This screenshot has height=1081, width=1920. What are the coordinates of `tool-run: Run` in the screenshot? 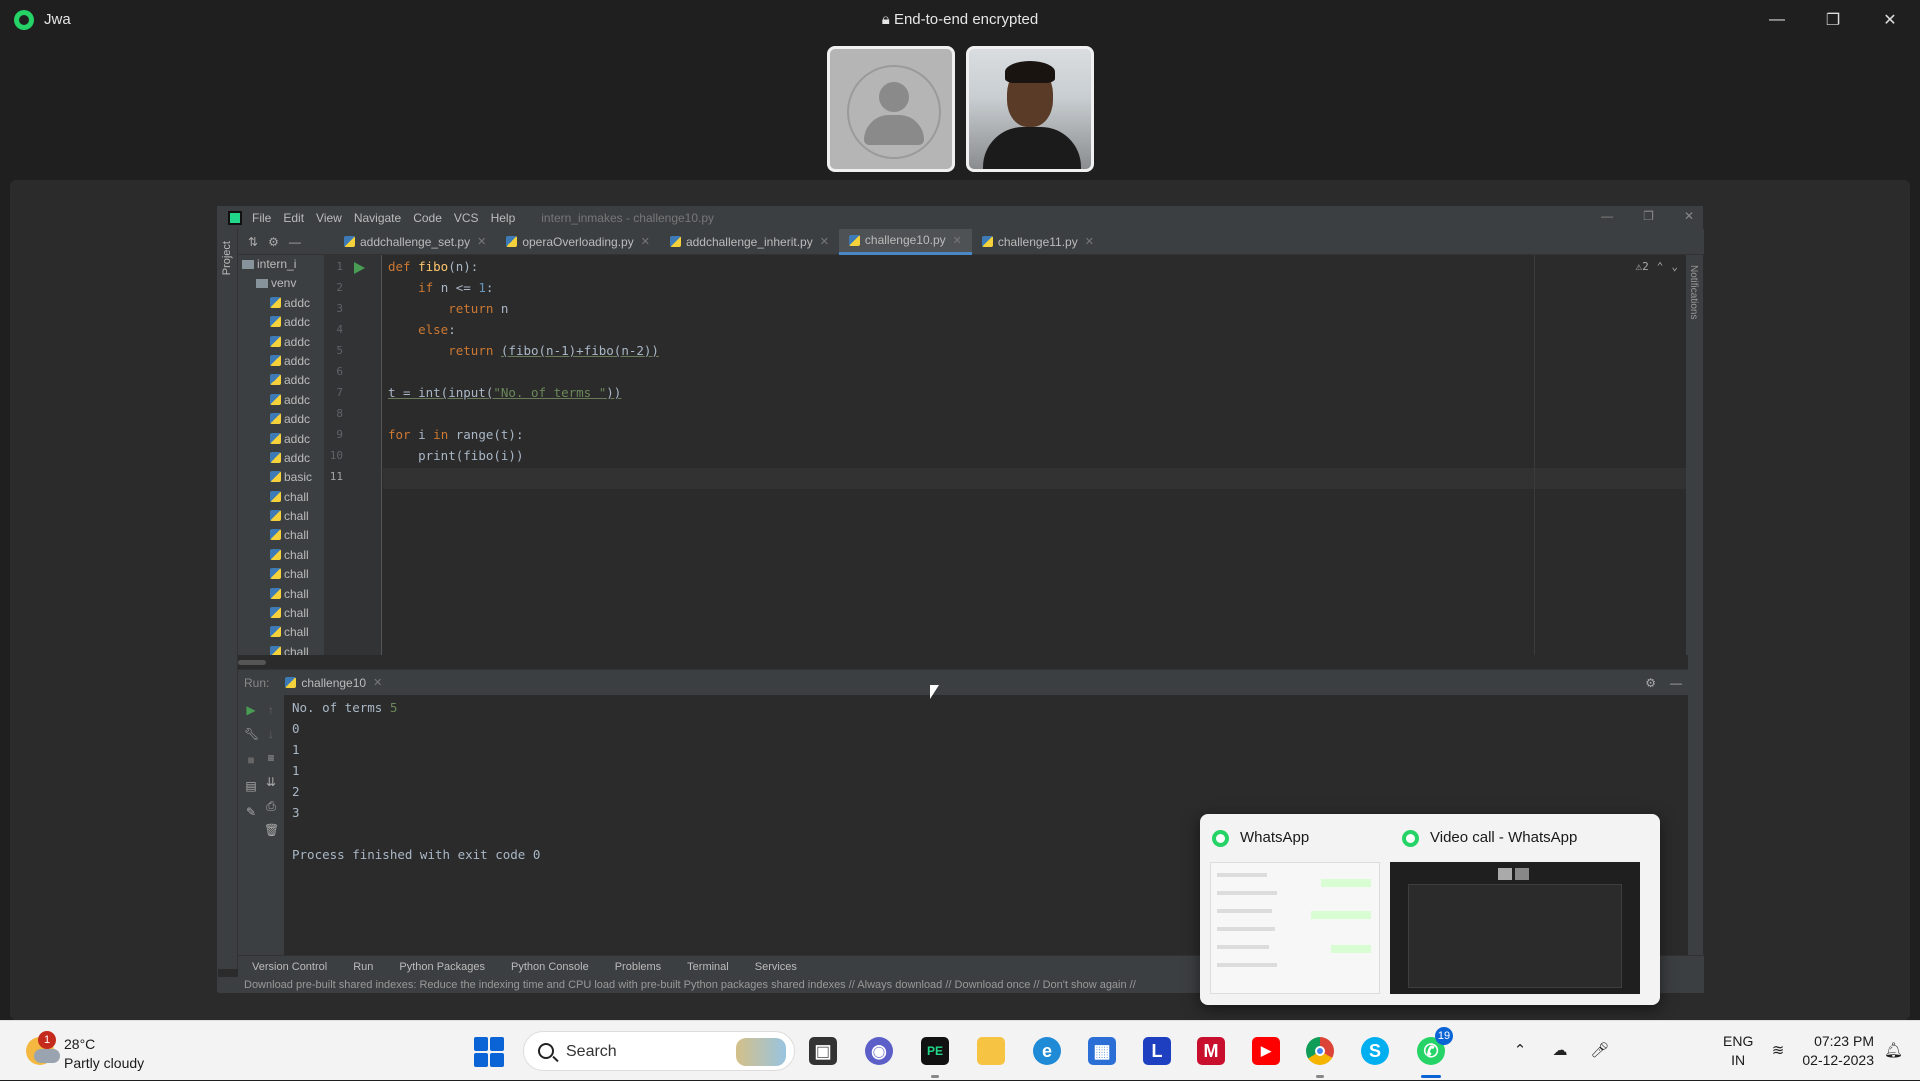 It's located at (363, 967).